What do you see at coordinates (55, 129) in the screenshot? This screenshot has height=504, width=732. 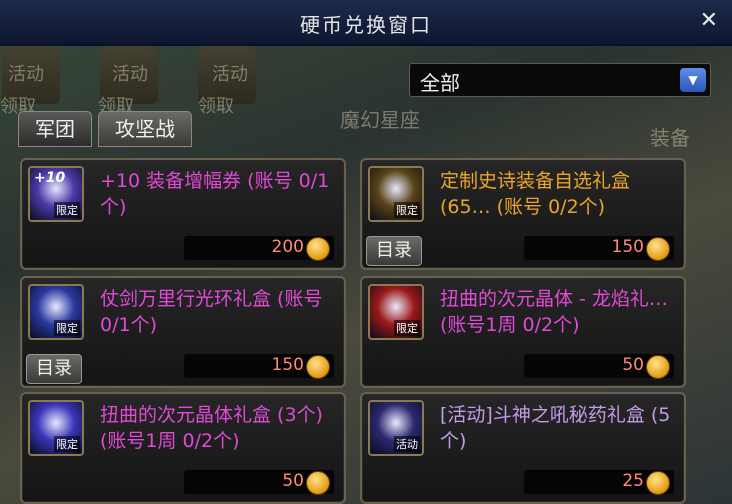 I see `tab-legion: 军团` at bounding box center [55, 129].